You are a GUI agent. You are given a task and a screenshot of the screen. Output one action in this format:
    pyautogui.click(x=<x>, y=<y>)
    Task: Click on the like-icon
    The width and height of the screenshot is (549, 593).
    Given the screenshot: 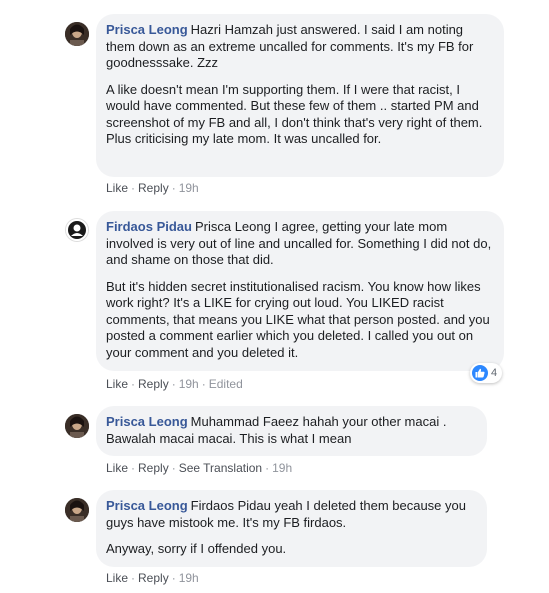 What is the action you would take?
    pyautogui.click(x=480, y=373)
    